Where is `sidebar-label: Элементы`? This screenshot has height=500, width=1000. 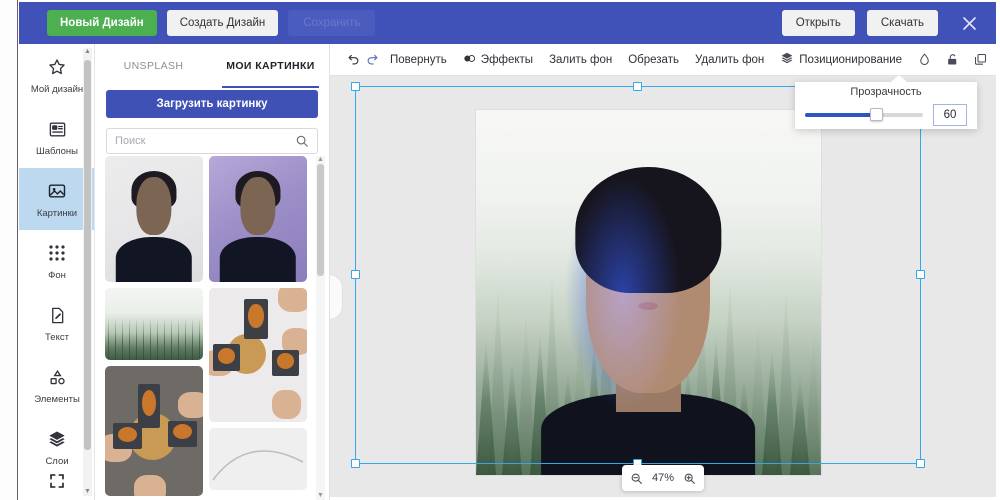
sidebar-label: Элементы is located at coordinates (57, 399).